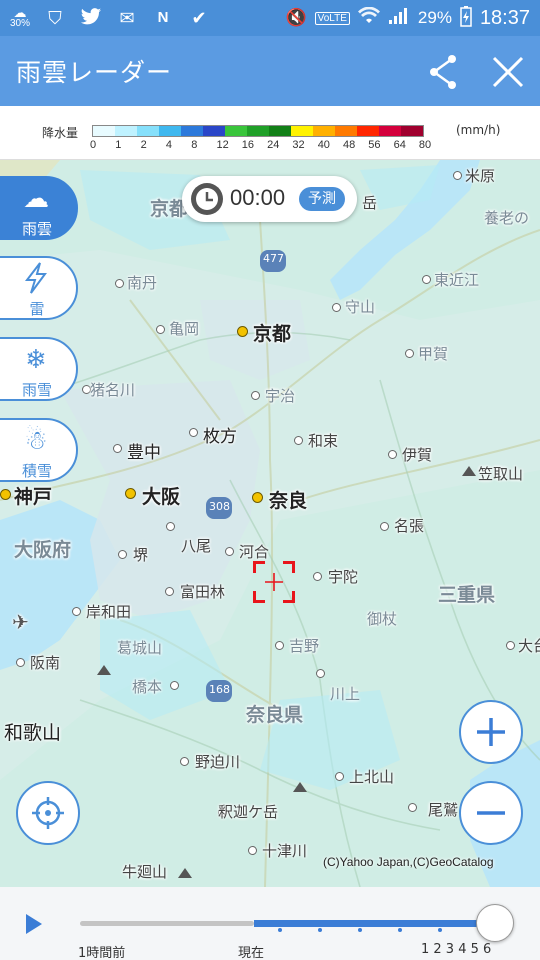 The image size is (540, 960). What do you see at coordinates (495, 923) in the screenshot?
I see `timeline-slider-knob` at bounding box center [495, 923].